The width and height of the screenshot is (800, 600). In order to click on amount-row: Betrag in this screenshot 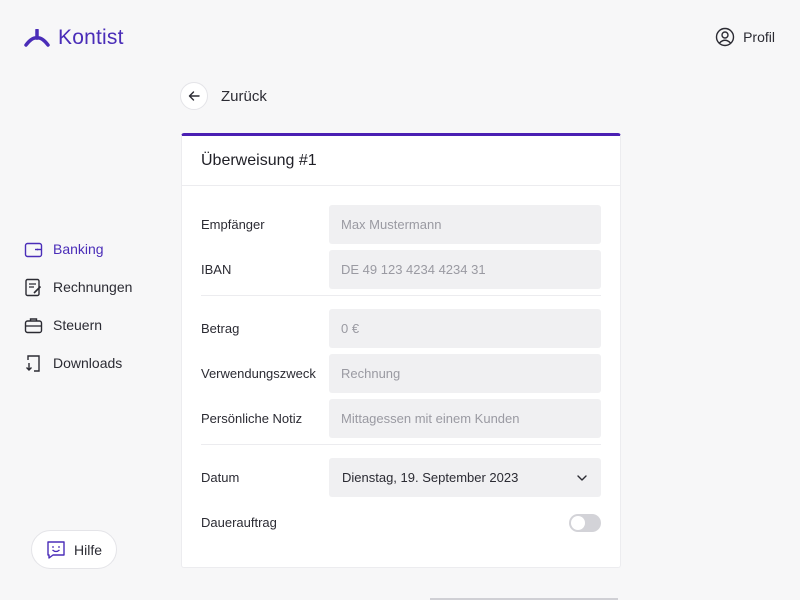, I will do `click(401, 328)`.